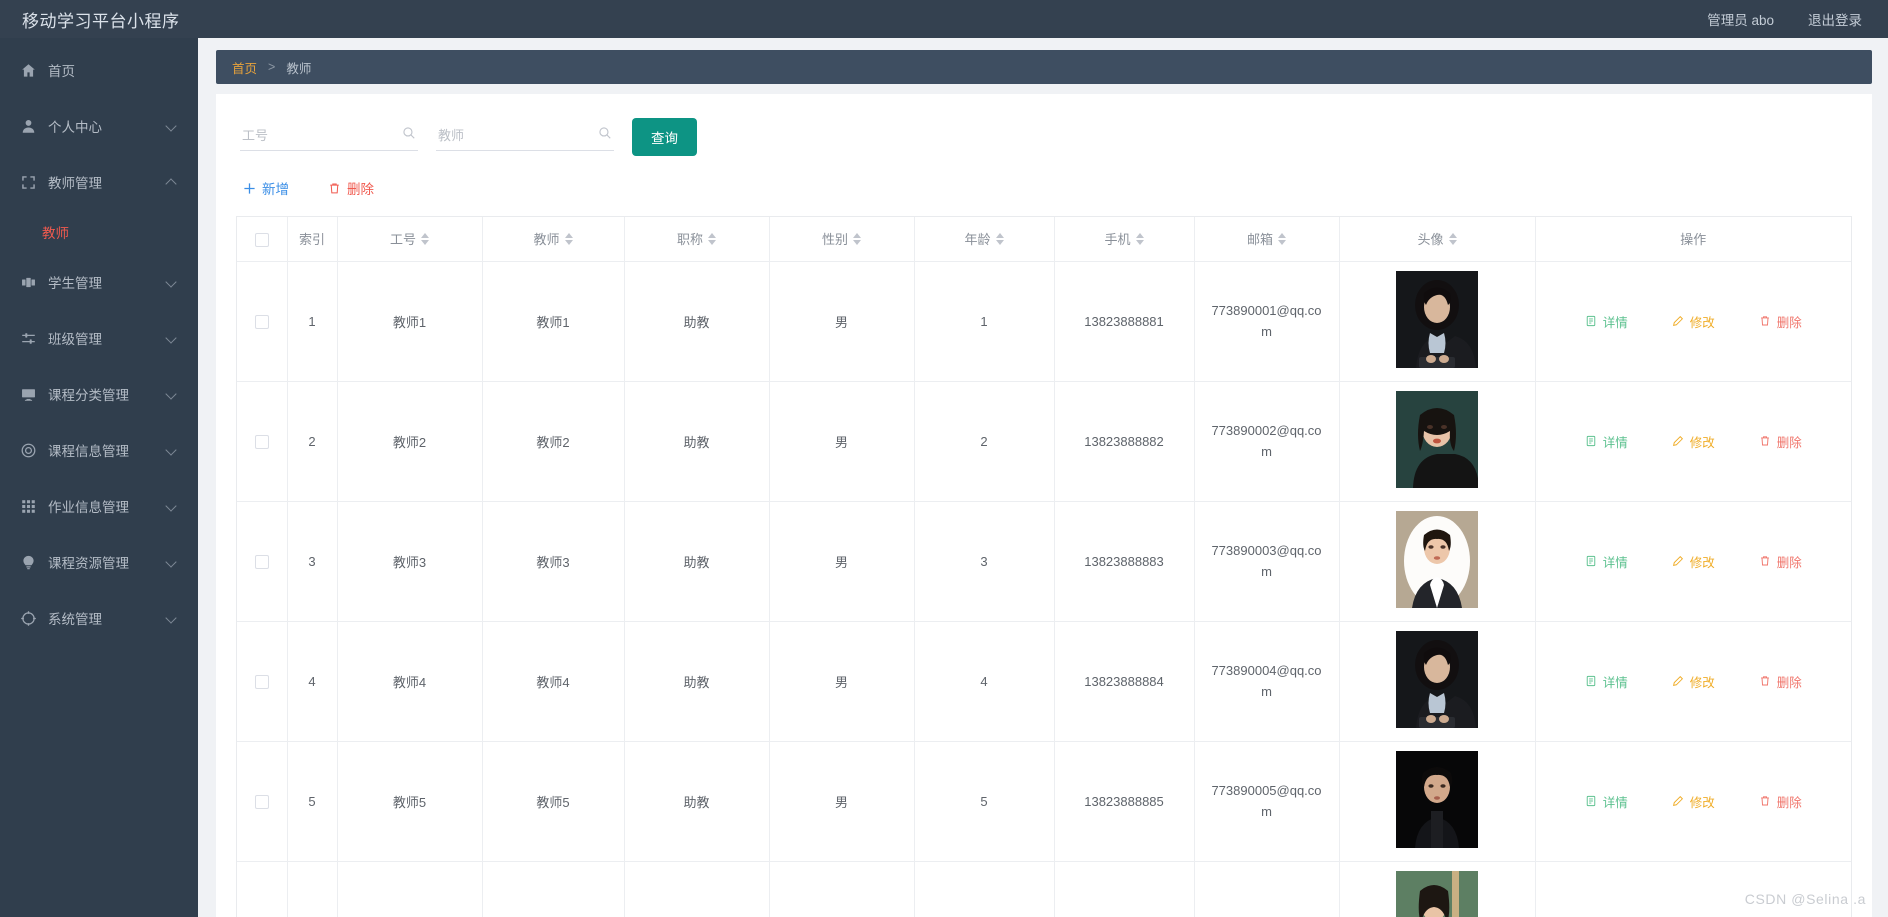 This screenshot has height=917, width=1888. What do you see at coordinates (1835, 19) in the screenshot?
I see `logout-button: 退出登录` at bounding box center [1835, 19].